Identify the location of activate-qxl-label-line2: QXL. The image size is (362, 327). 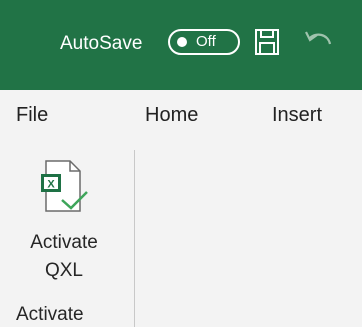
(64, 270).